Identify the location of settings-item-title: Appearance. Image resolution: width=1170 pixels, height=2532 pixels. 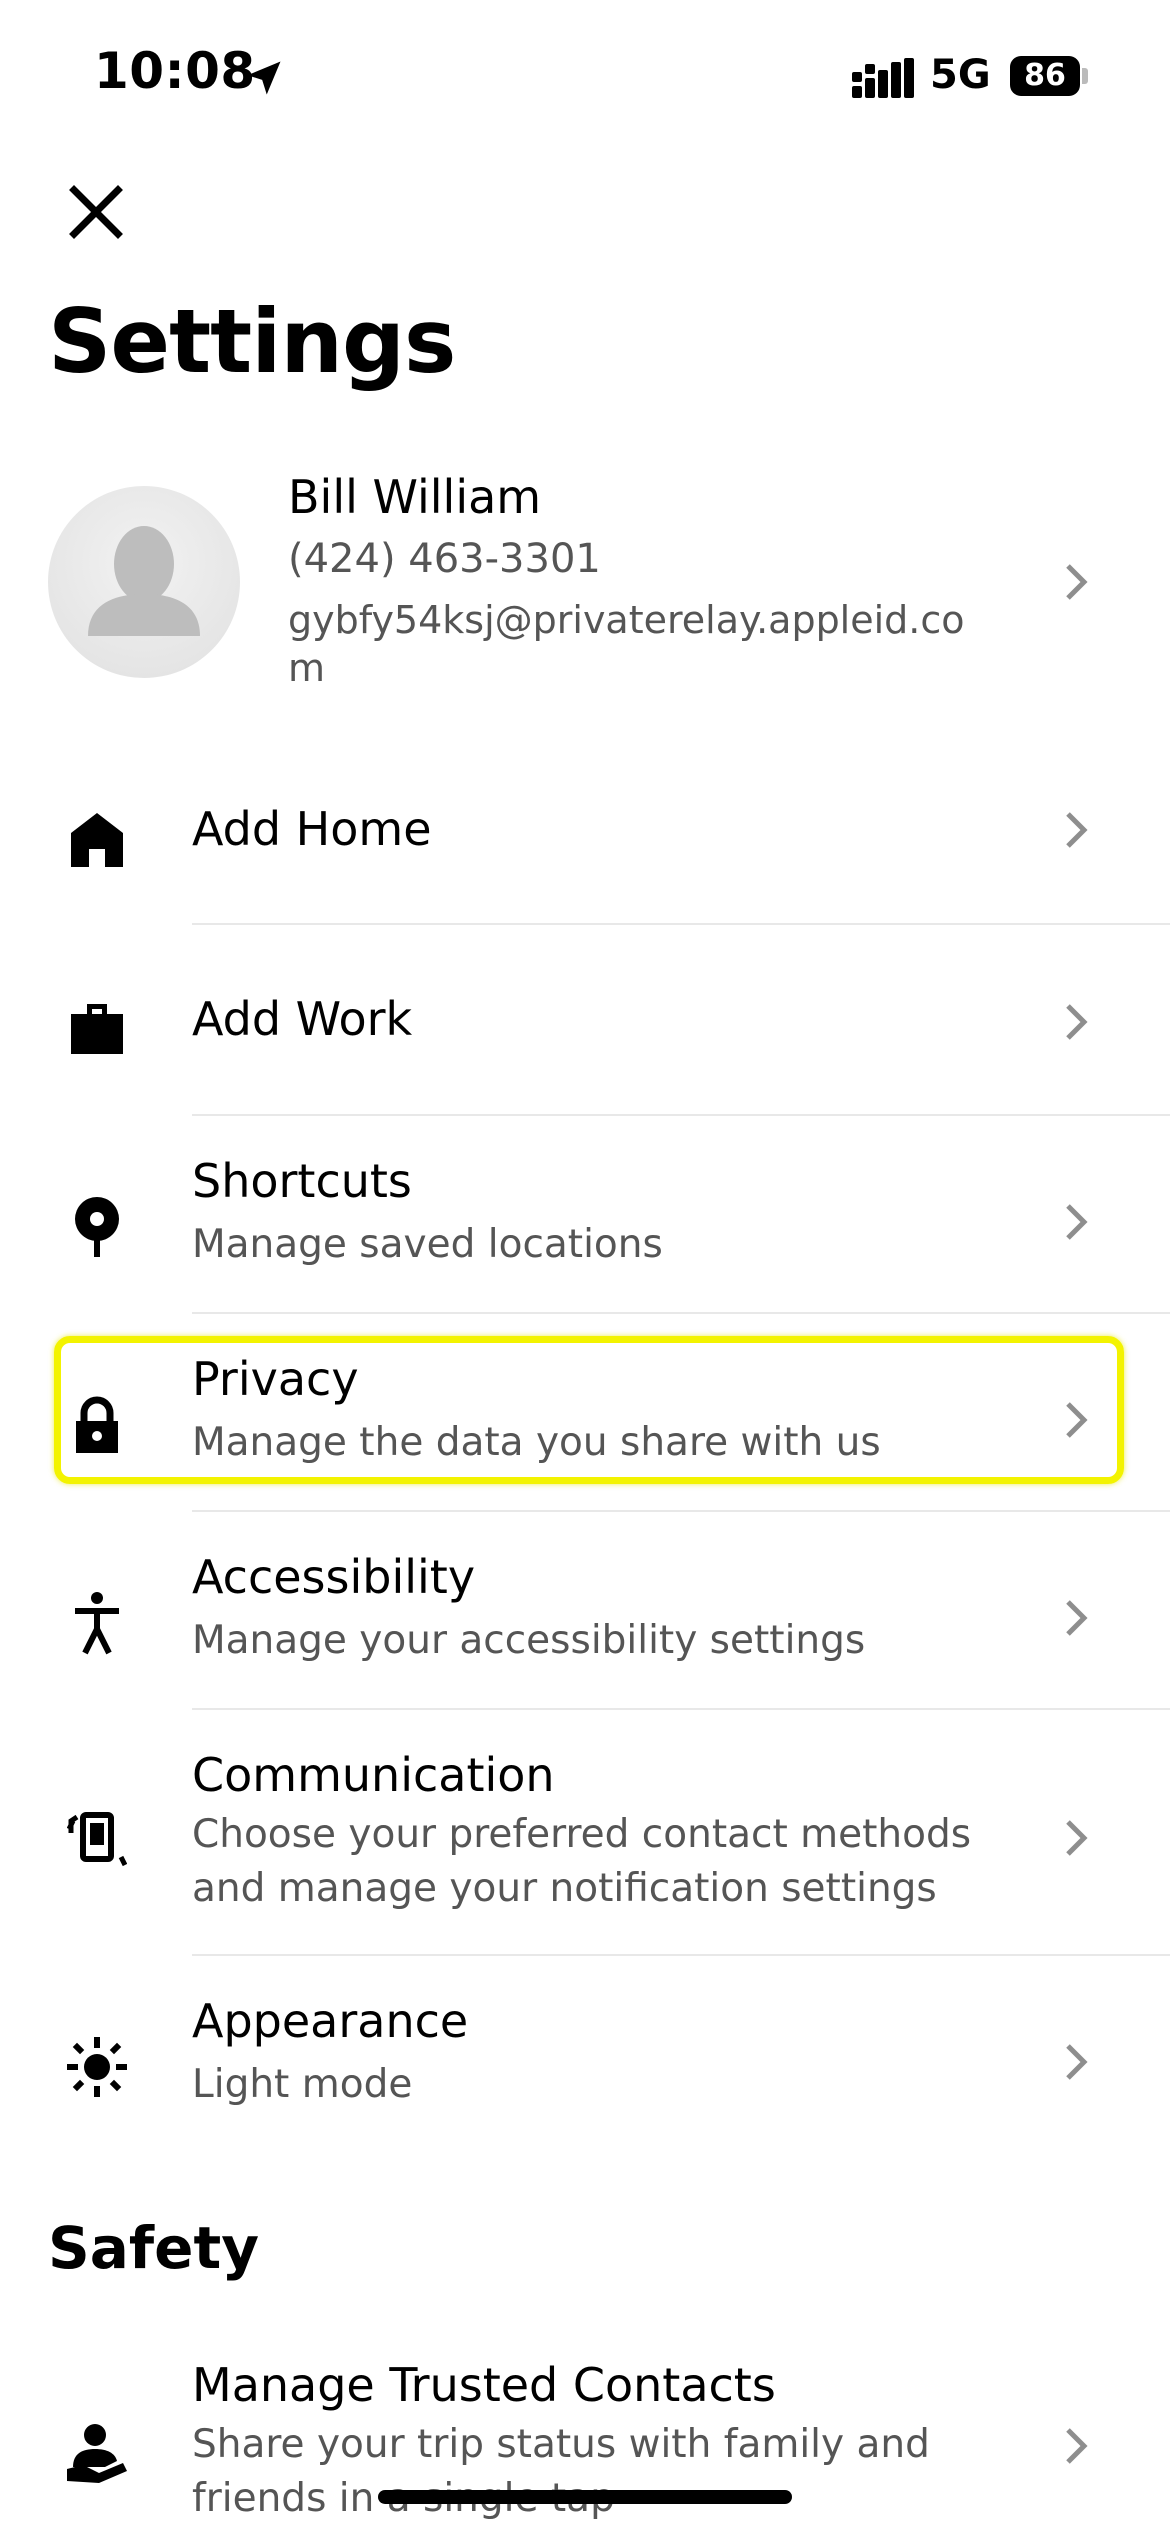
(330, 2021).